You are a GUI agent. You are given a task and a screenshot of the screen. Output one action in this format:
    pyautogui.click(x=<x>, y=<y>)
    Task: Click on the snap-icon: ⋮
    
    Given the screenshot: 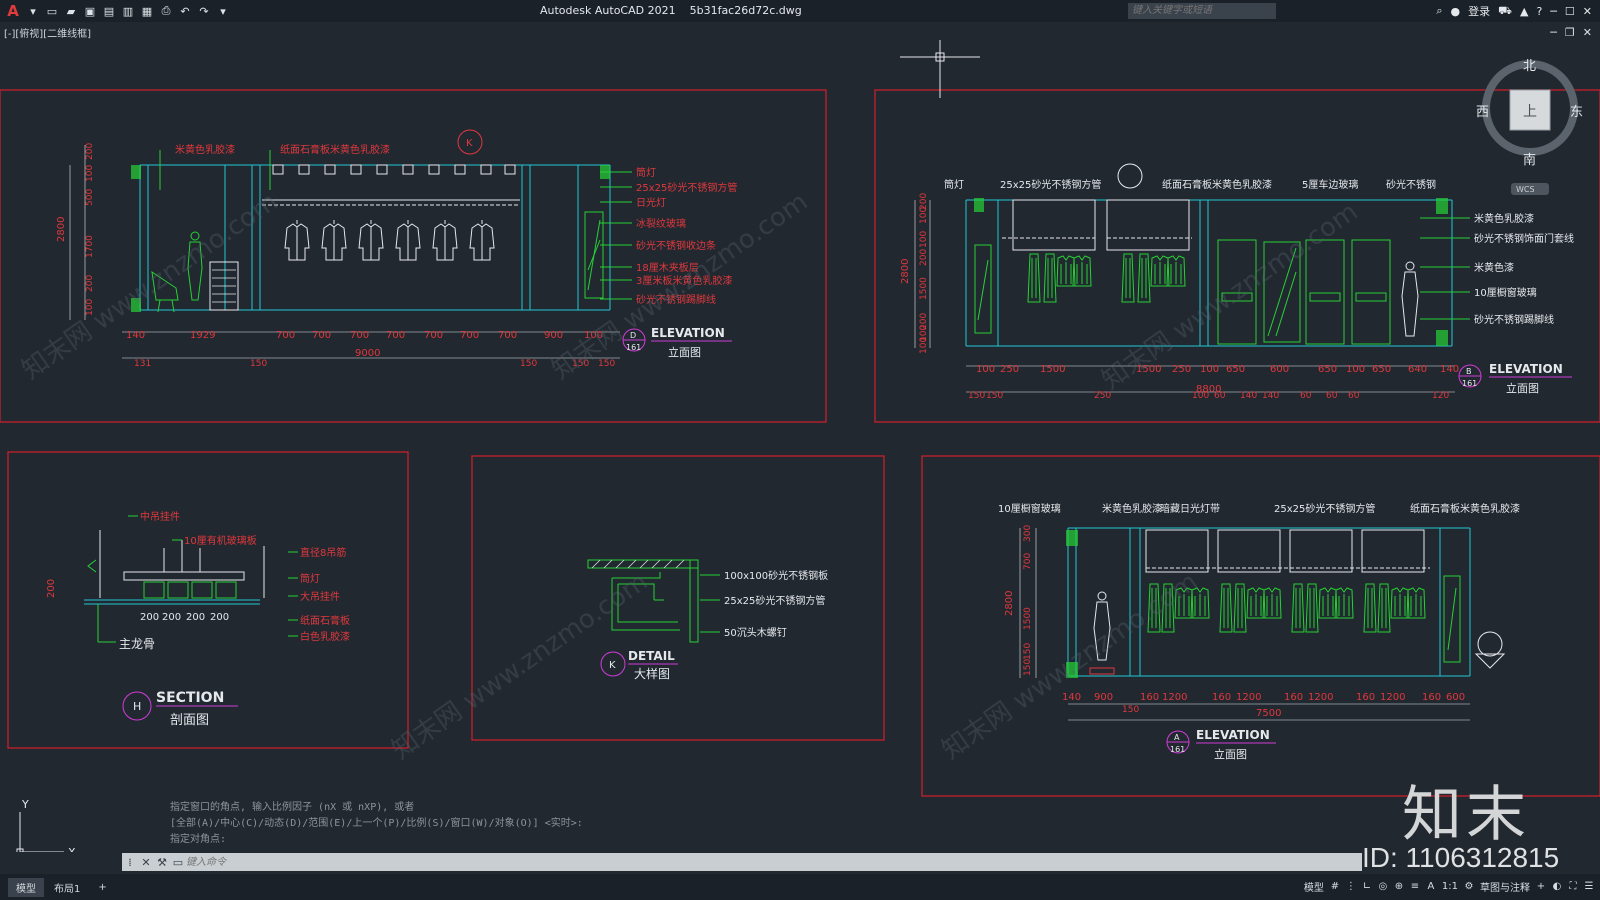 What is the action you would take?
    pyautogui.click(x=1351, y=886)
    